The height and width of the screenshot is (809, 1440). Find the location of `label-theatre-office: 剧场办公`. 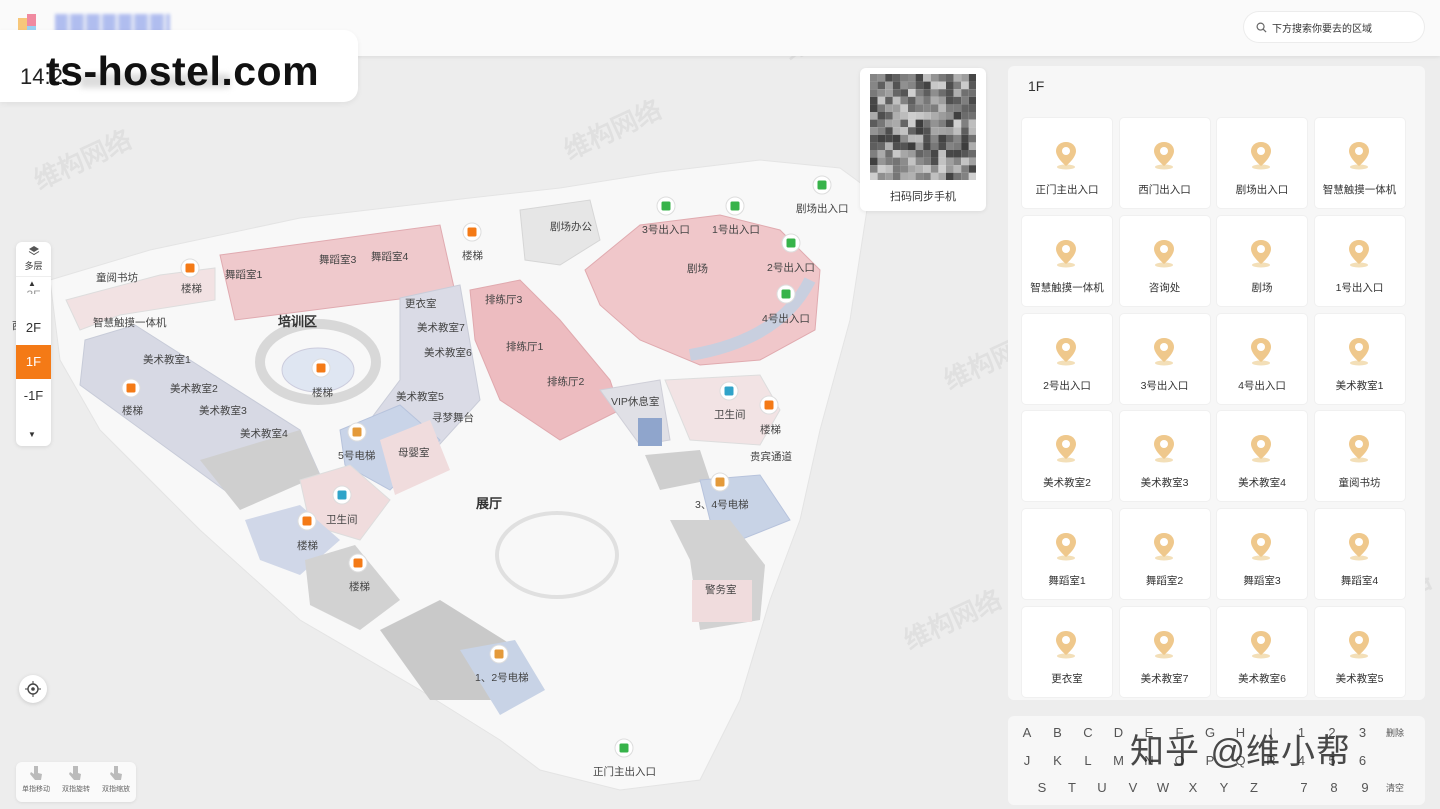

label-theatre-office: 剧场办公 is located at coordinates (571, 226).